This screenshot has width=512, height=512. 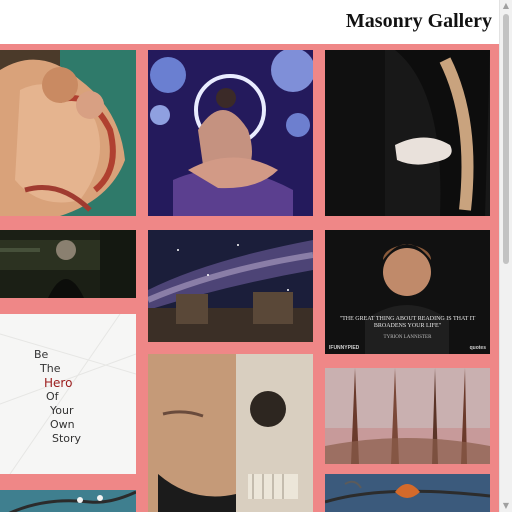 What do you see at coordinates (407, 493) in the screenshot?
I see `autumn-leaf-image` at bounding box center [407, 493].